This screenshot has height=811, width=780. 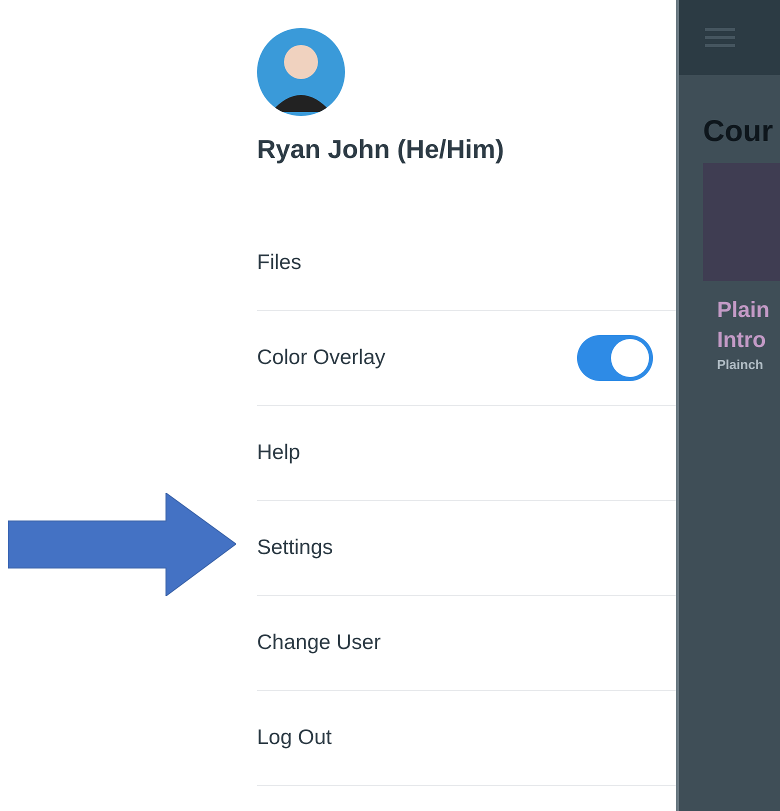 I want to click on menu-item: Color Overlay, so click(x=466, y=358).